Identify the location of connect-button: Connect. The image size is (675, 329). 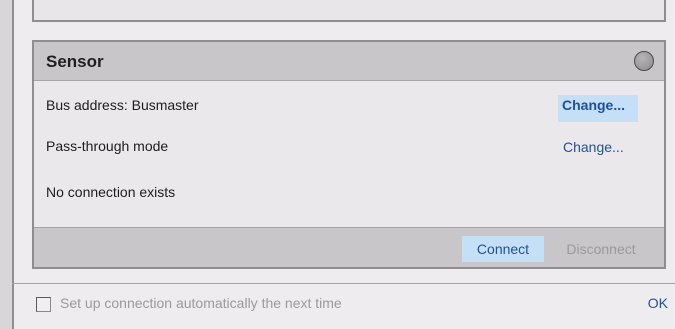
(503, 249).